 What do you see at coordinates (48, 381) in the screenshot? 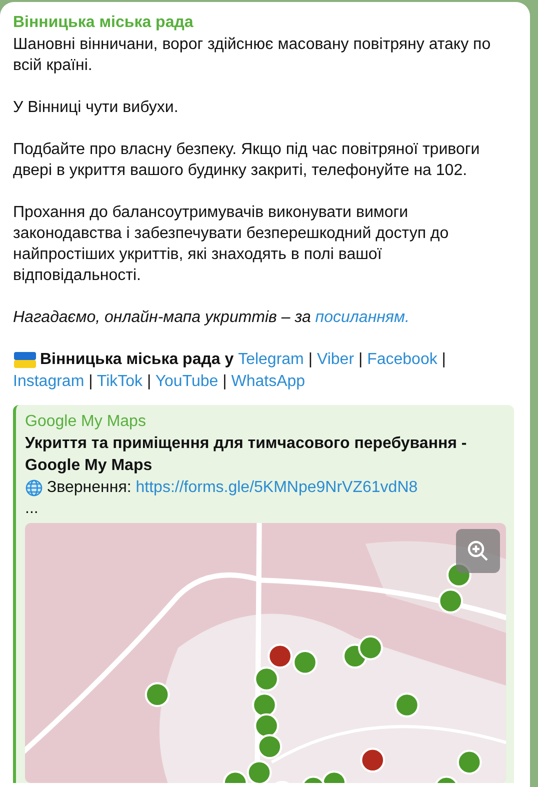
I see `social-link: Instagram` at bounding box center [48, 381].